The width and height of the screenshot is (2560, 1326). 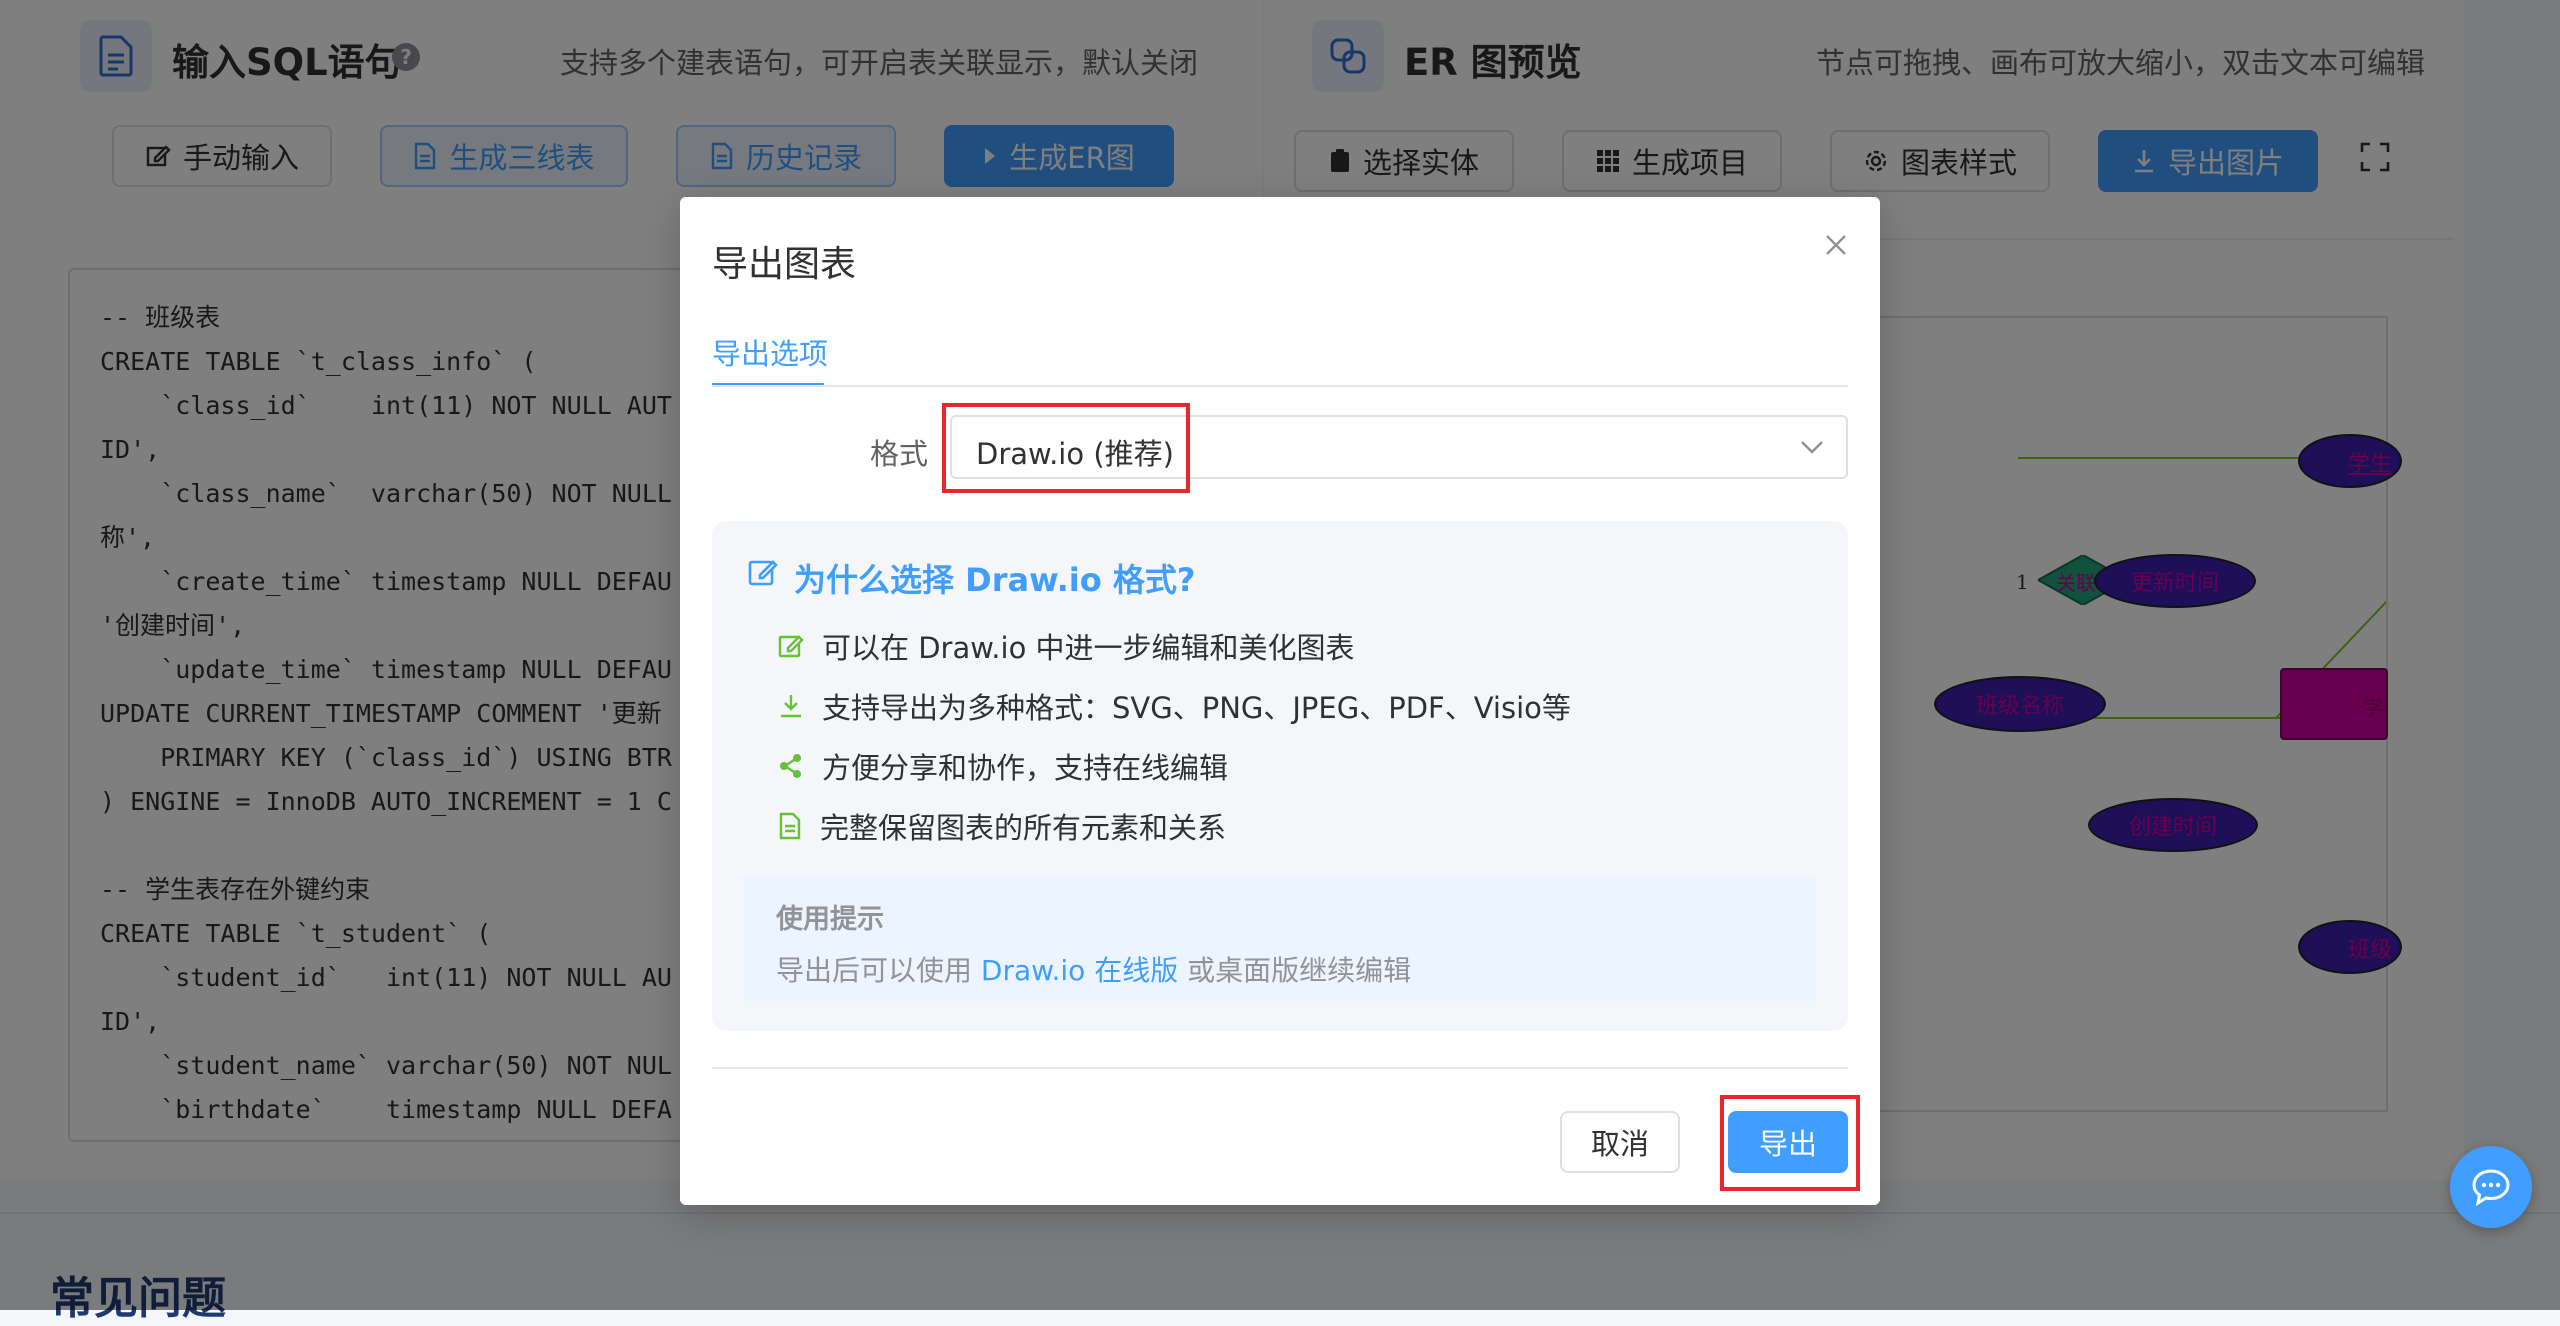 What do you see at coordinates (830, 919) in the screenshot?
I see `usage-tip-title: 使用提示` at bounding box center [830, 919].